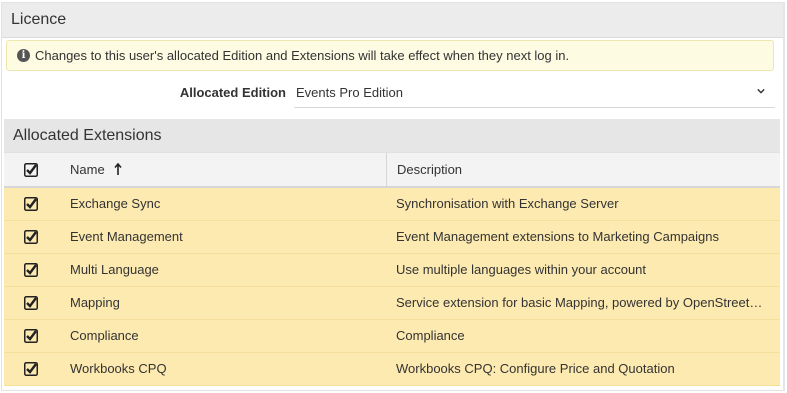 This screenshot has width=787, height=393. I want to click on allocated-edition-select: Events Pro Edition, so click(534, 93).